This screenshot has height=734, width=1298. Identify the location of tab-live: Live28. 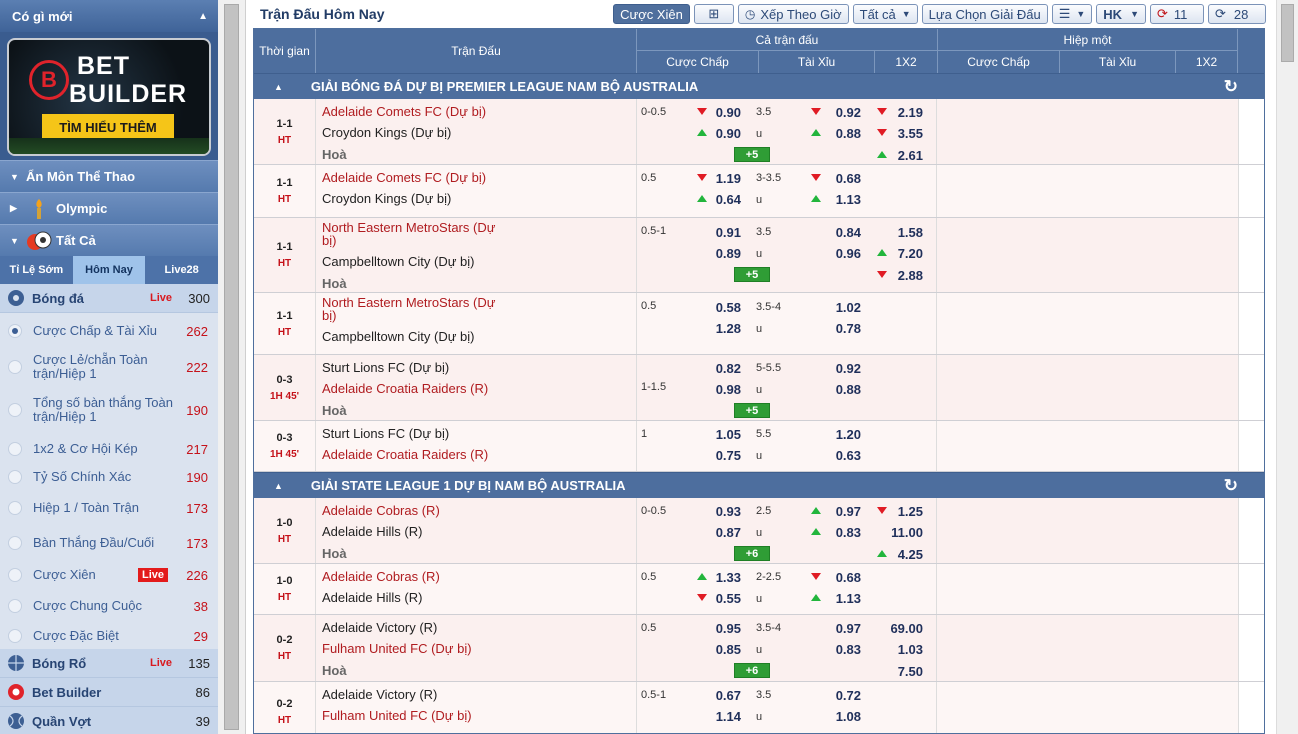
(181, 270).